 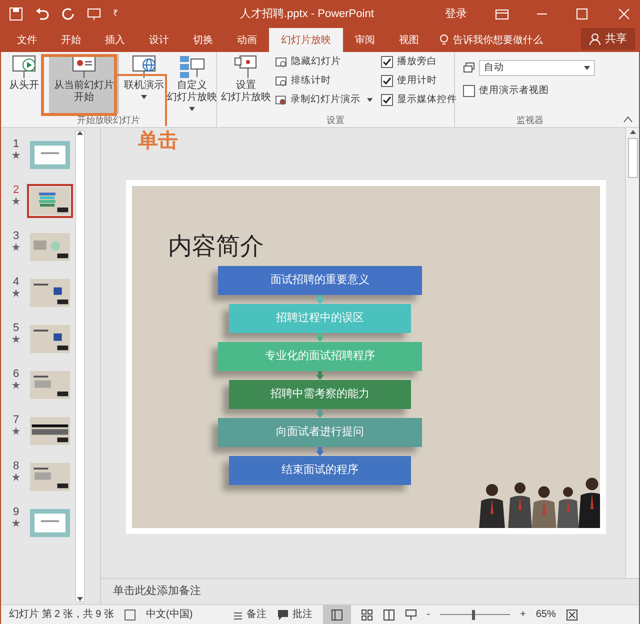 What do you see at coordinates (27, 40) in the screenshot?
I see `ribbon-tab: 文件` at bounding box center [27, 40].